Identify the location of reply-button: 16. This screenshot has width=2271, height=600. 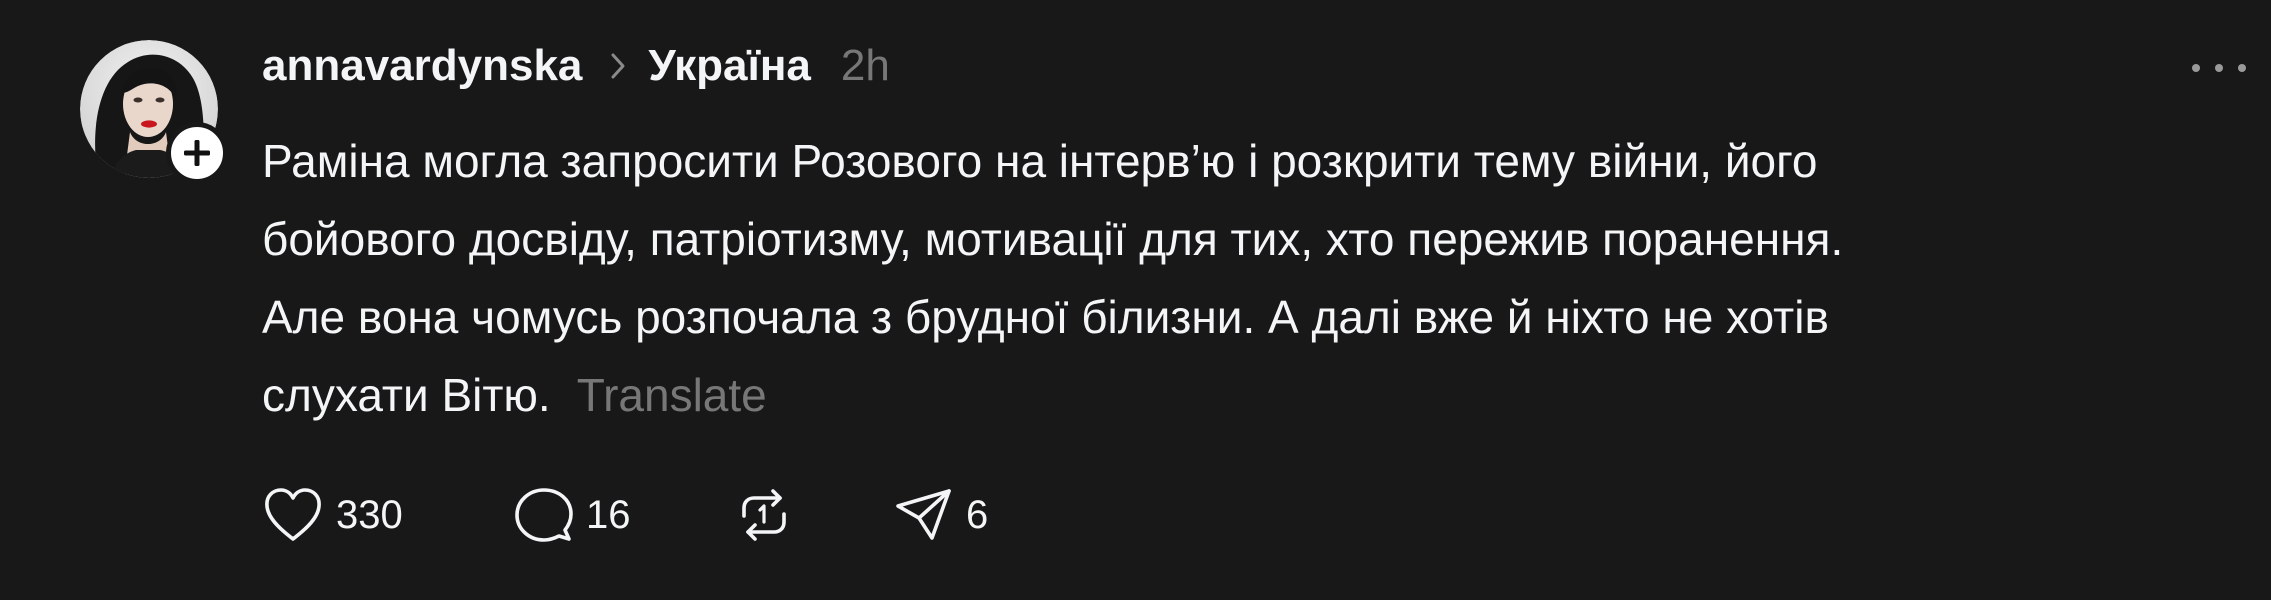
(624, 515).